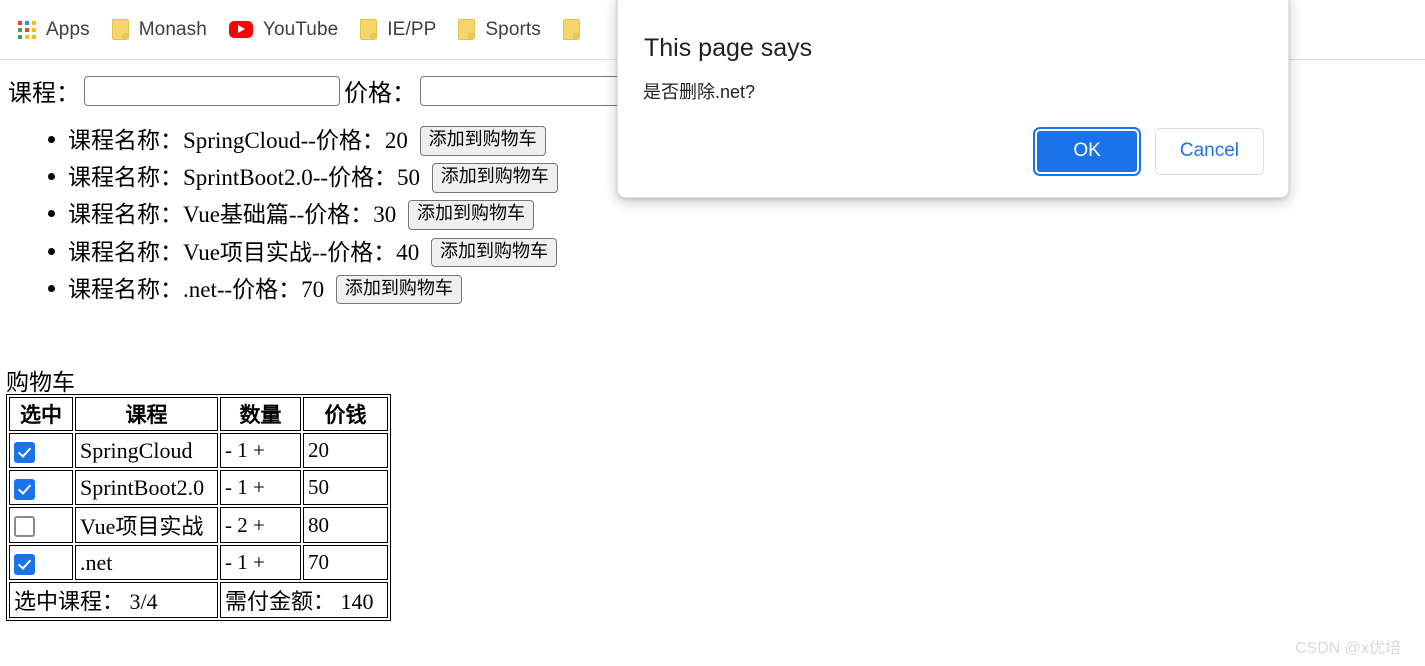 The image size is (1425, 666). What do you see at coordinates (380, 94) in the screenshot?
I see `price-field-label: 价格：` at bounding box center [380, 94].